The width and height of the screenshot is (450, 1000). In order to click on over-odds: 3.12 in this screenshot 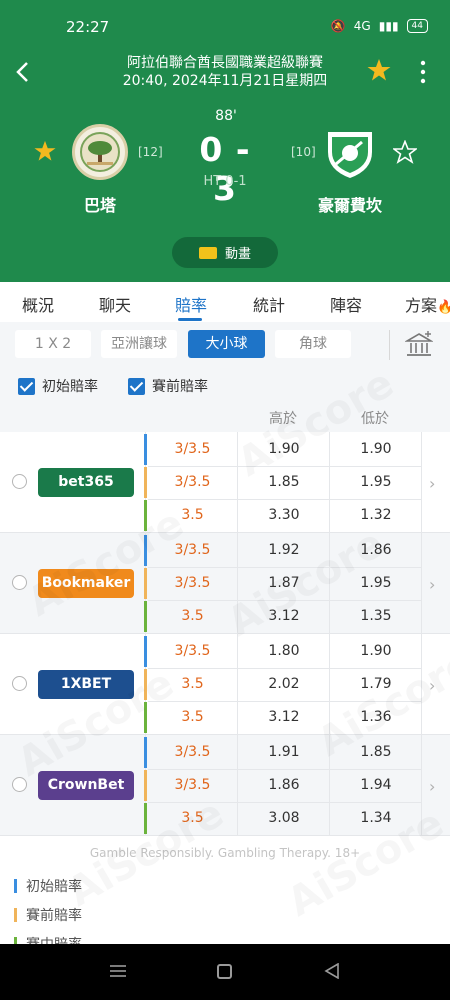, I will do `click(284, 717)`.